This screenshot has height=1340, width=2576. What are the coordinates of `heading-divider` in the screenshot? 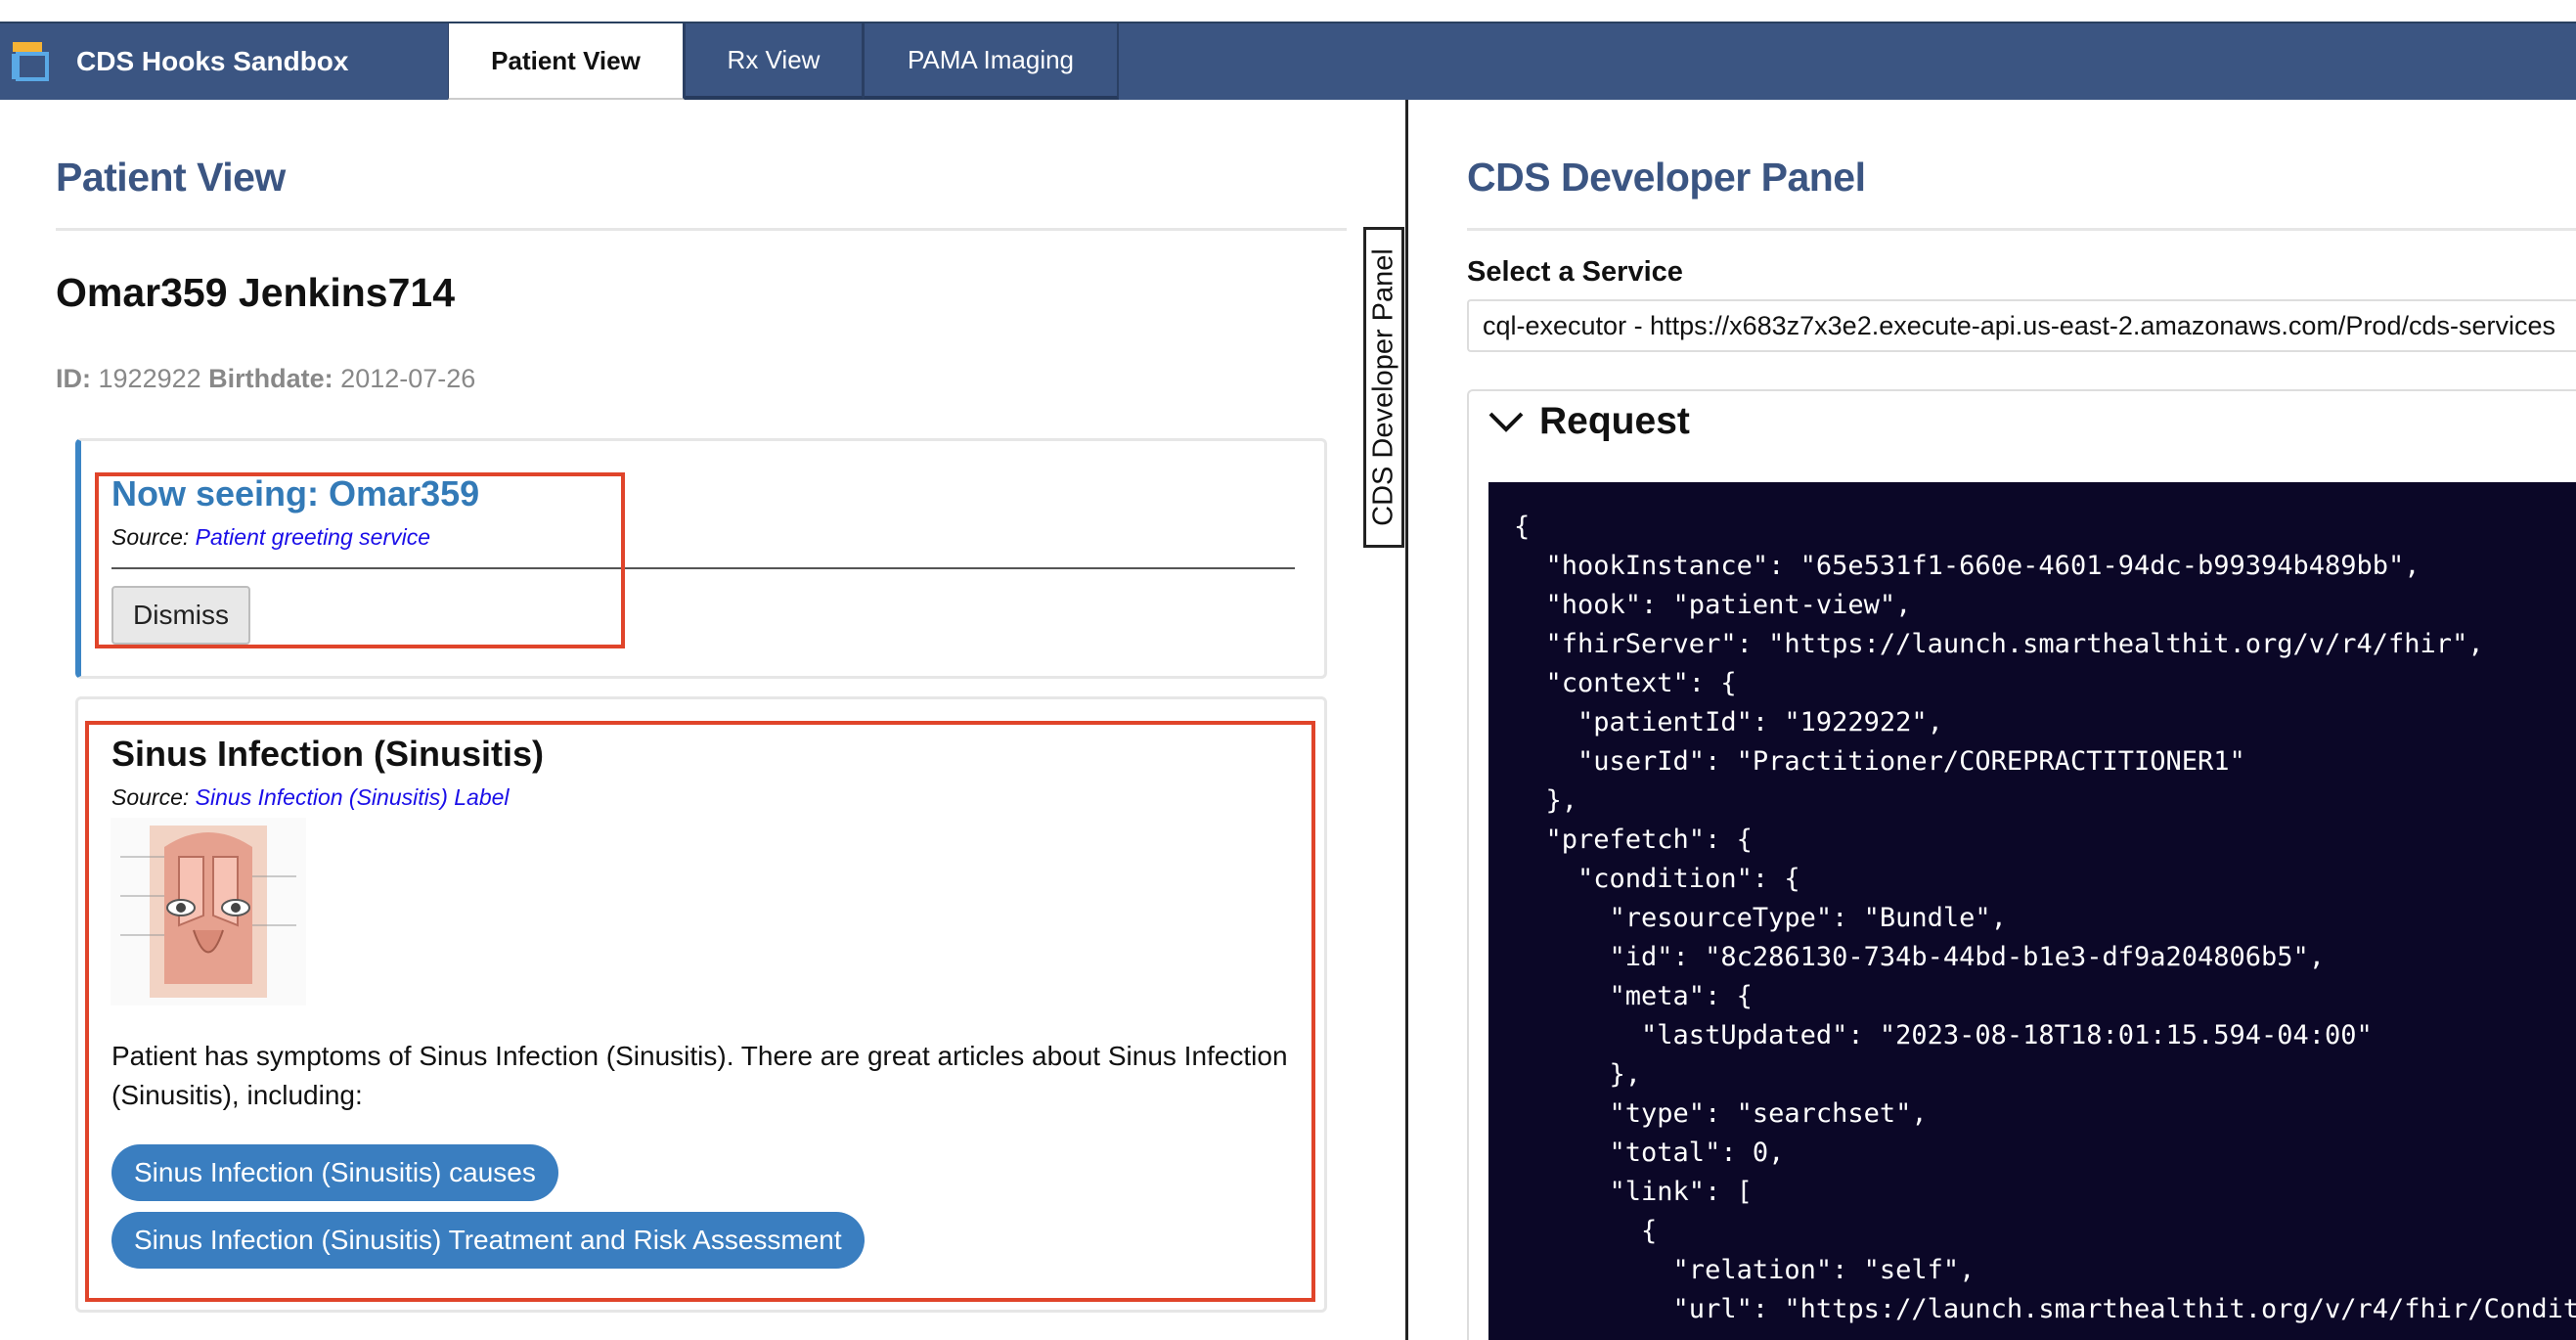 It's located at (701, 229).